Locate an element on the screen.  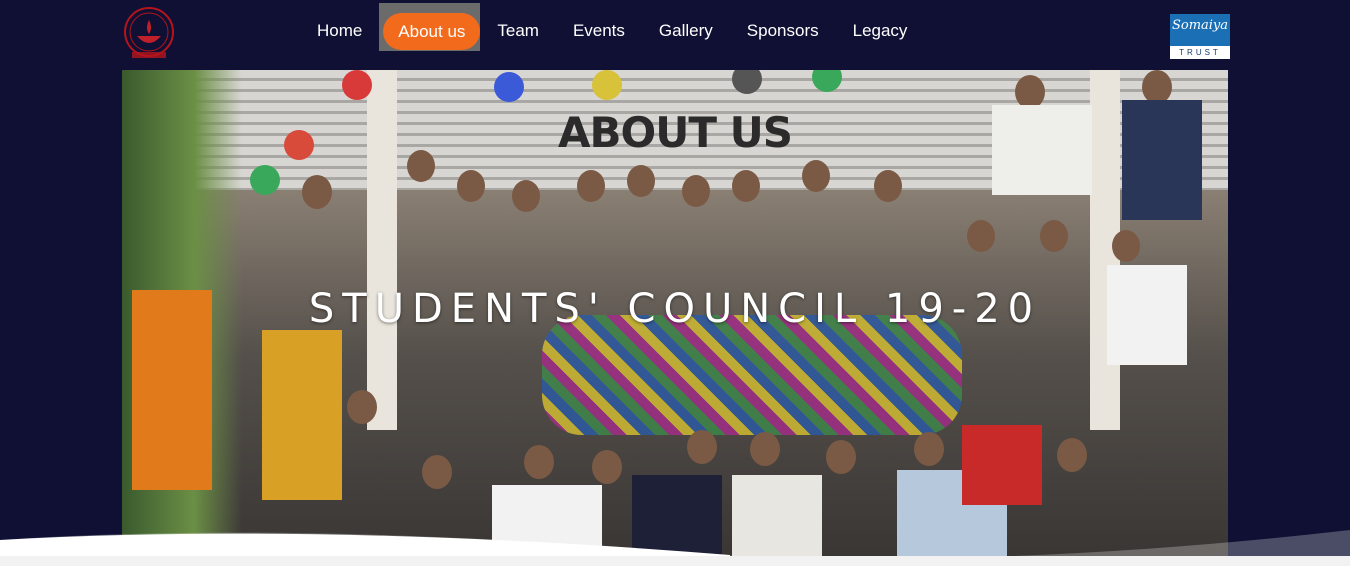
bottom-wave-divider is located at coordinates (675, 548).